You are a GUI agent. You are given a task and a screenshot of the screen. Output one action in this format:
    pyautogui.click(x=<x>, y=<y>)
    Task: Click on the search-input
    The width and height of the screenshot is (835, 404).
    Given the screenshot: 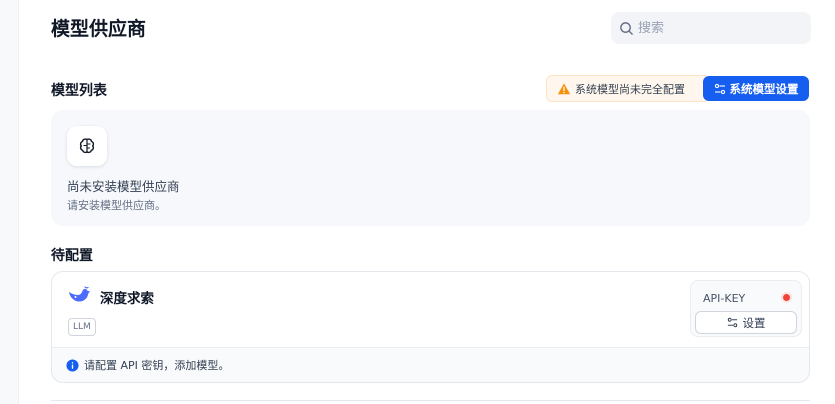 What is the action you would take?
    pyautogui.click(x=718, y=28)
    